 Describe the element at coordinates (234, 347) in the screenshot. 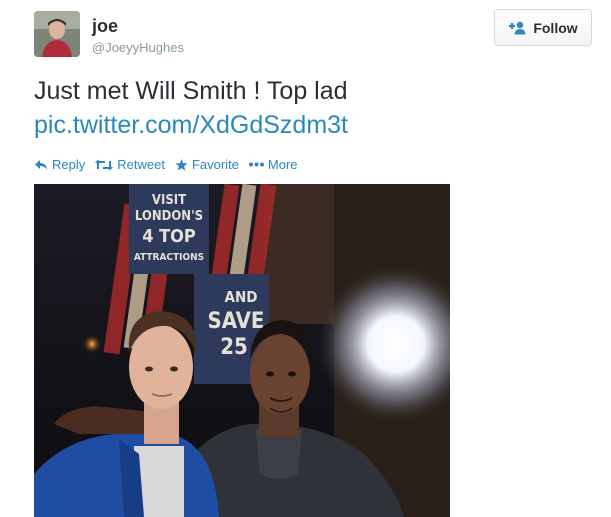

I see `sign-text: 25` at that location.